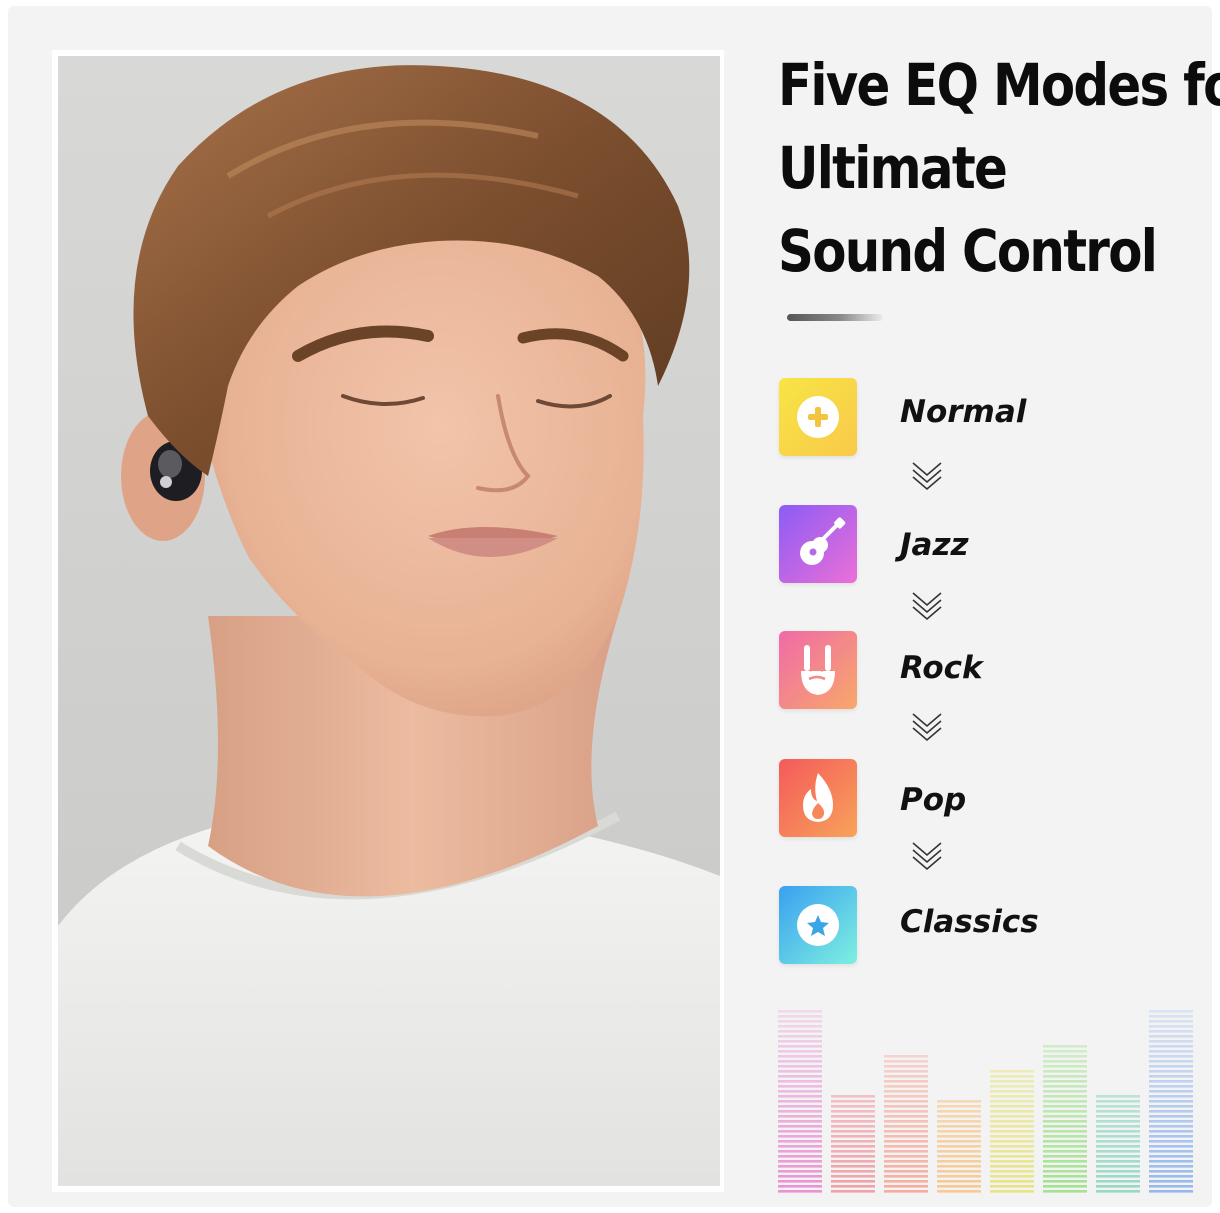 Image resolution: width=1220 pixels, height=1213 pixels. What do you see at coordinates (893, 168) in the screenshot?
I see `headline-line-2: Ultimate` at bounding box center [893, 168].